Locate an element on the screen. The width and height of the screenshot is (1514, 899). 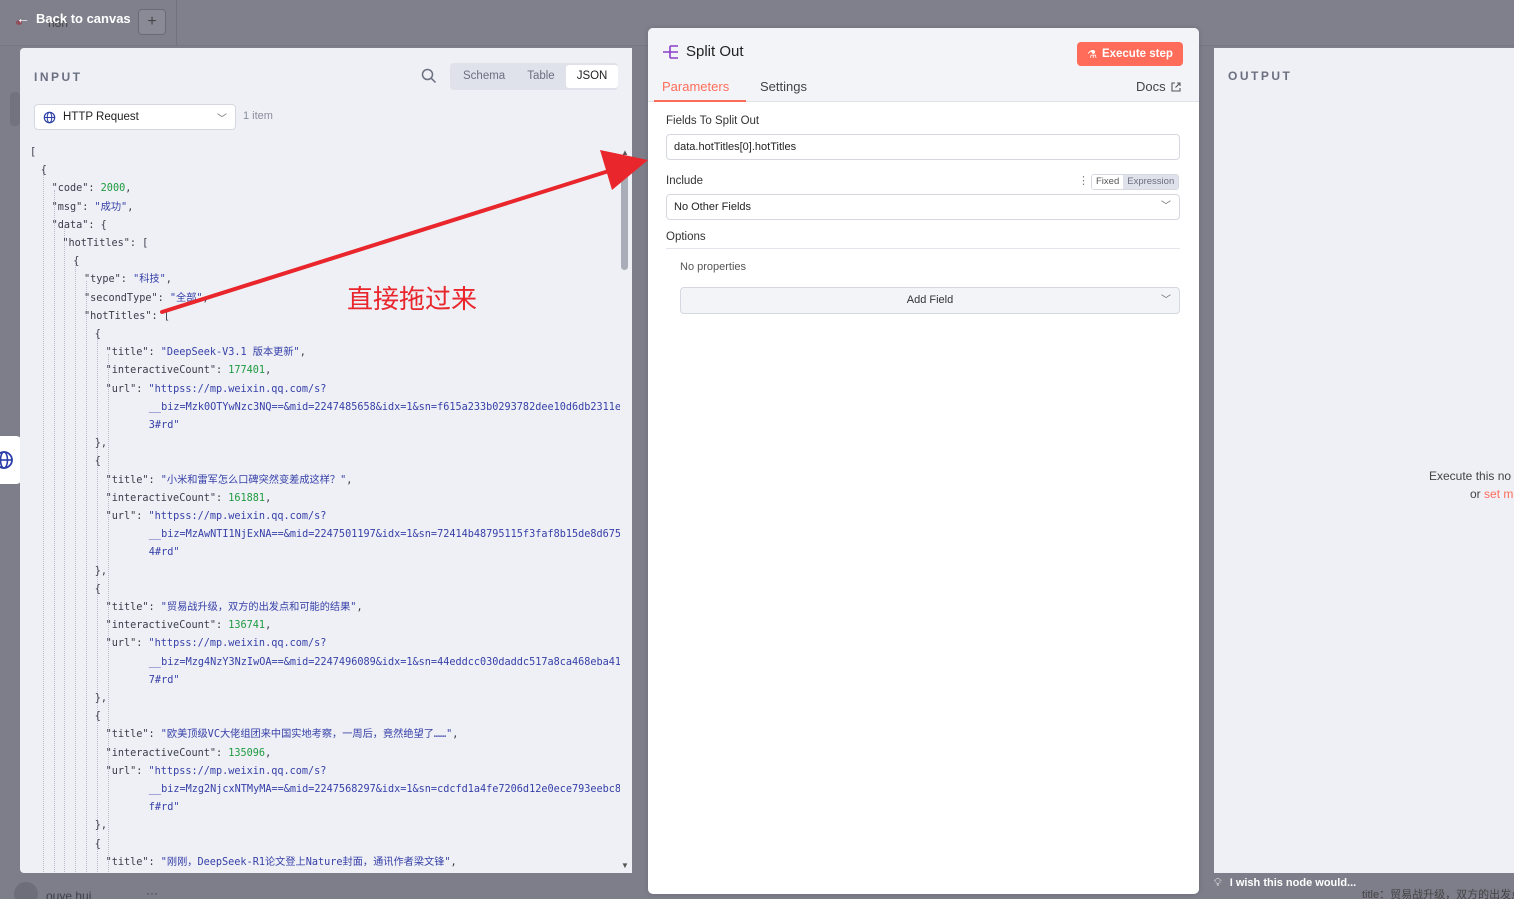
execute-step-button: ⚗ Execute step is located at coordinates (1130, 54).